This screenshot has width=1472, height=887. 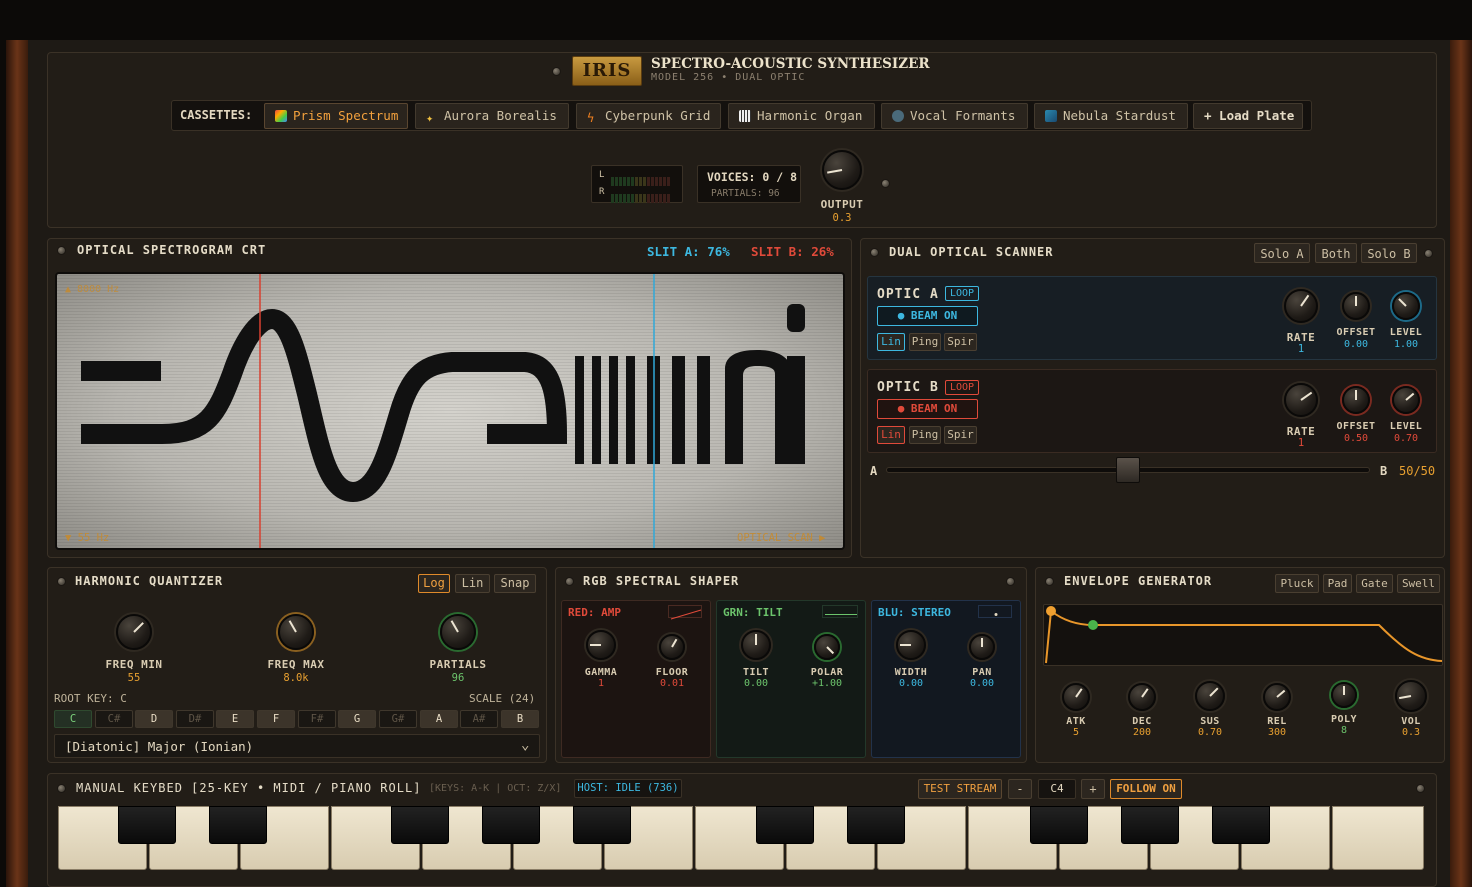 What do you see at coordinates (801, 116) in the screenshot?
I see `cassette-harmonic-organ: Harmonic Organ` at bounding box center [801, 116].